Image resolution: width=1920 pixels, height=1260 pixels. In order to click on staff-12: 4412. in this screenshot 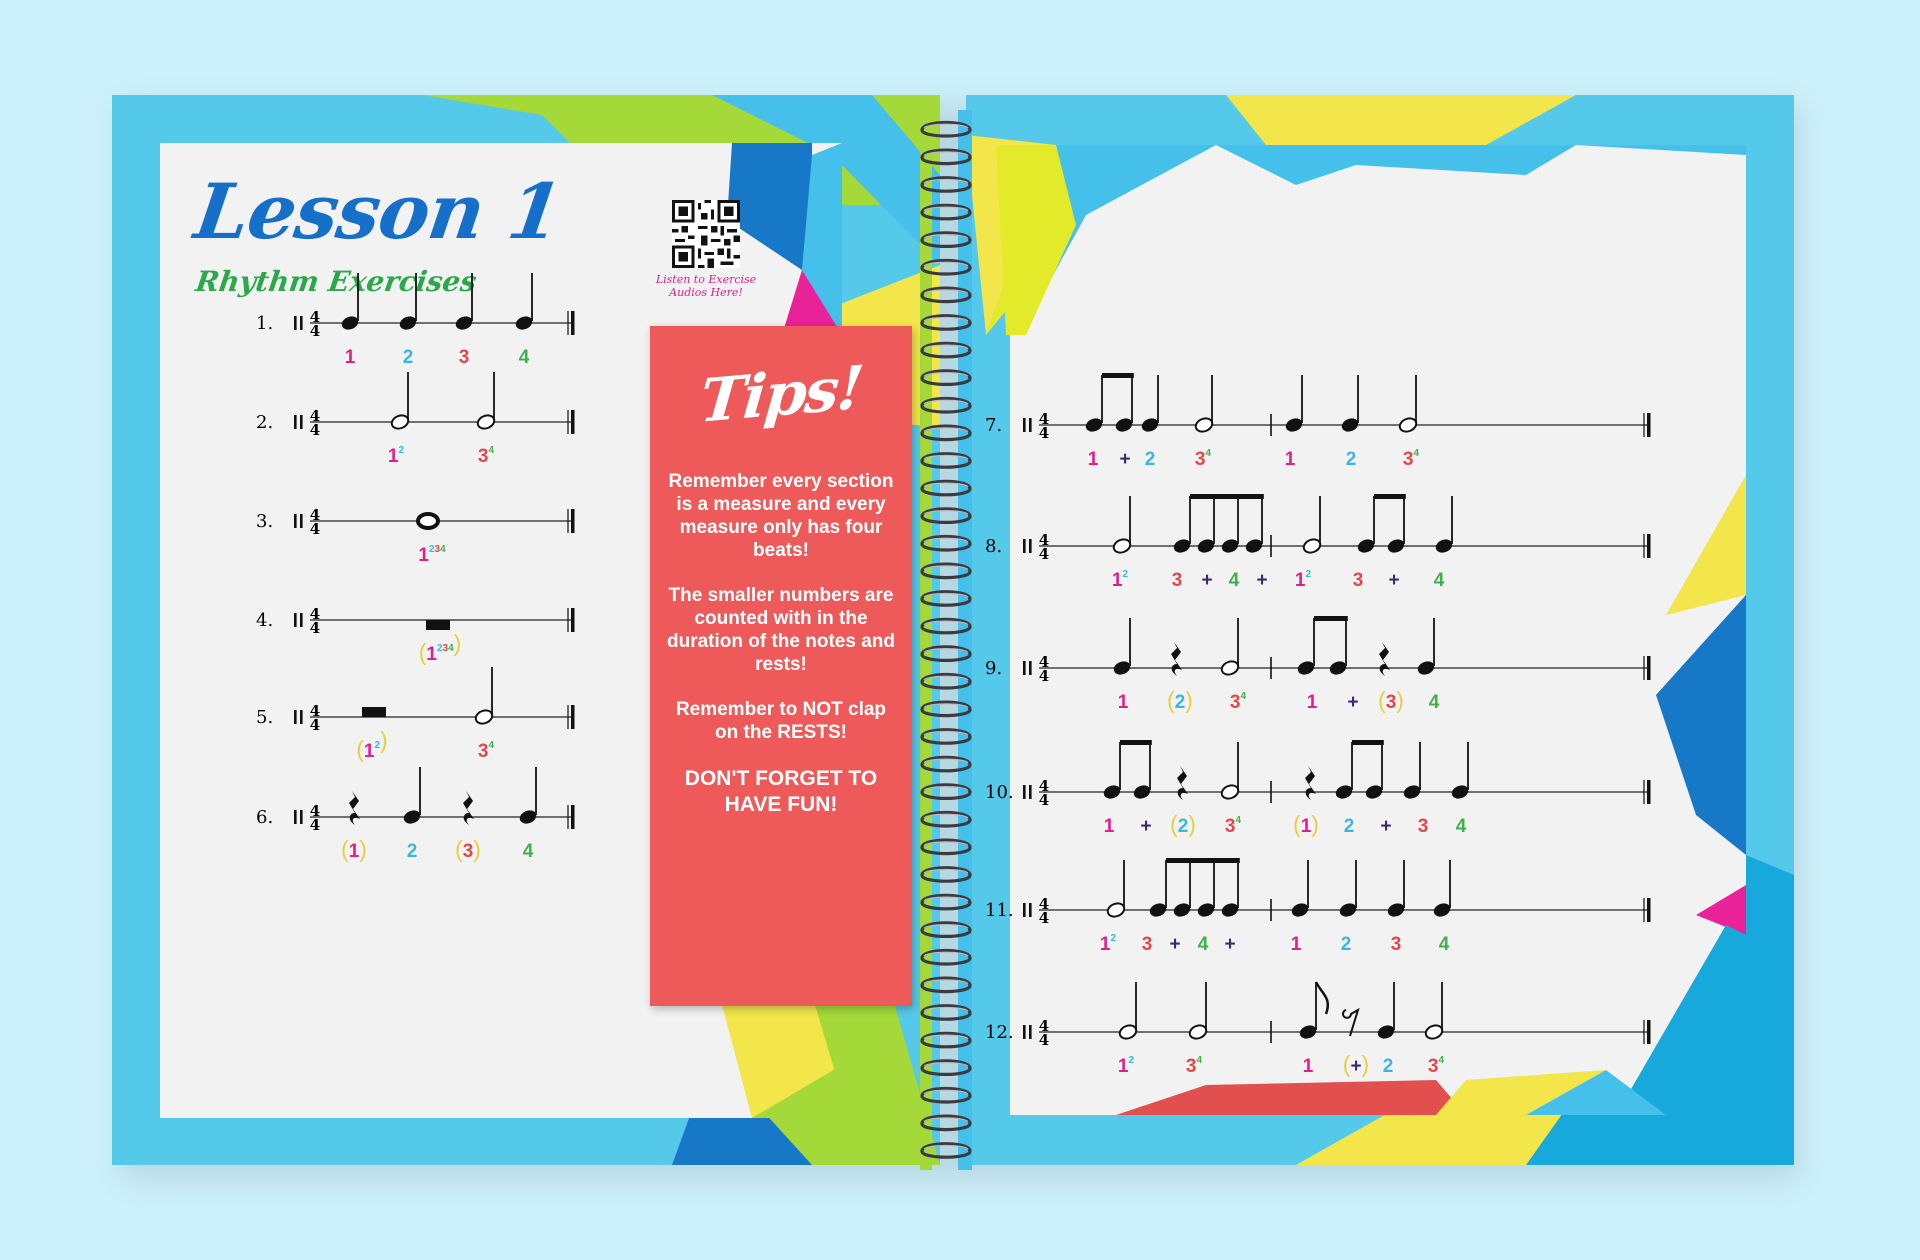, I will do `click(1318, 1015)`.